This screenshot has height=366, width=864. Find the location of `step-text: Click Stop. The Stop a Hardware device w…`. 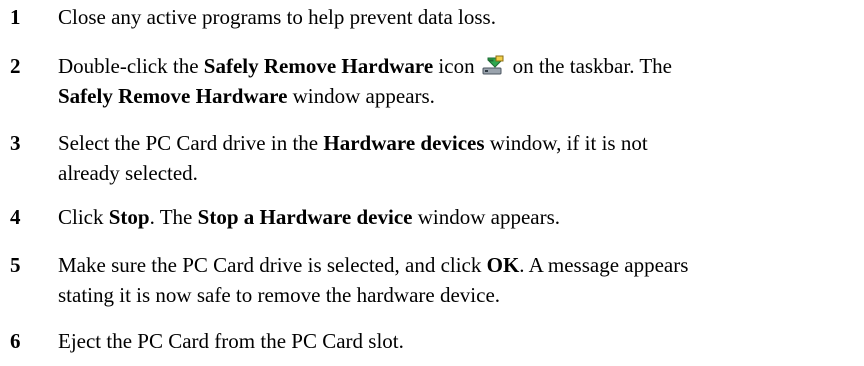

step-text: Click Stop. The Stop a Hardware device w… is located at coordinates (309, 217).